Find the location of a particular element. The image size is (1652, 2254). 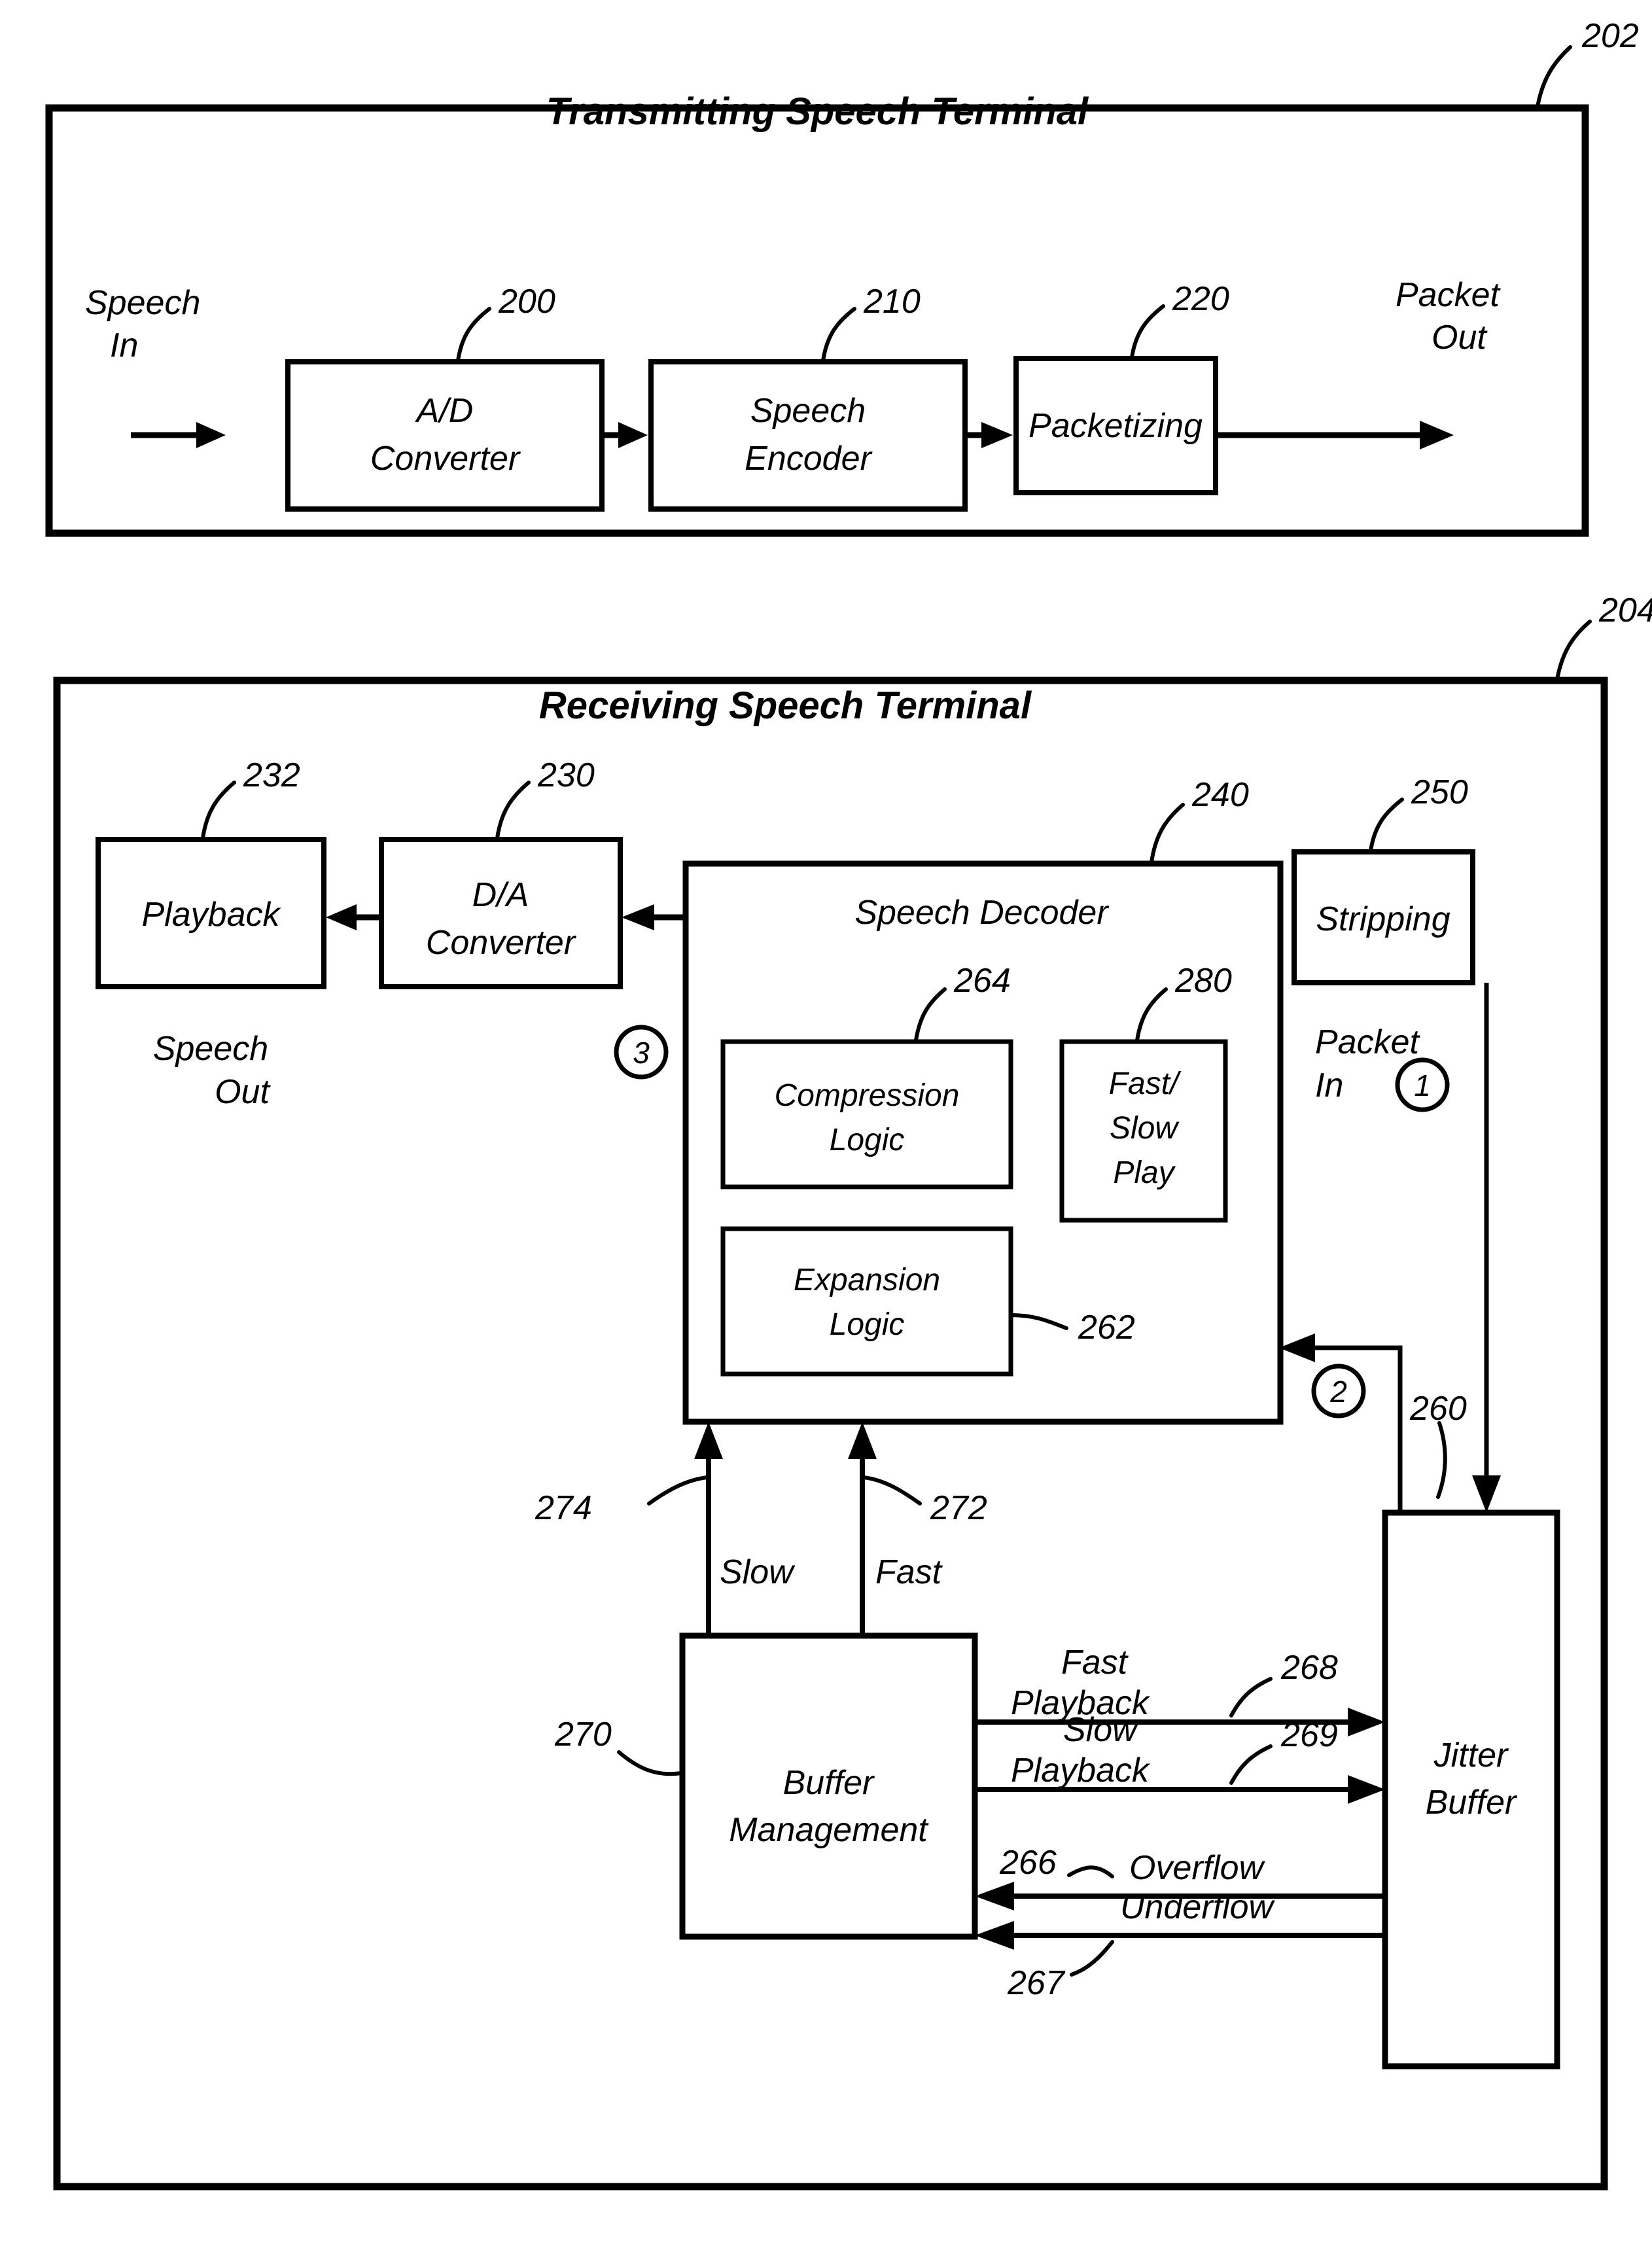

ref-268: 268 is located at coordinates (1309, 1668).